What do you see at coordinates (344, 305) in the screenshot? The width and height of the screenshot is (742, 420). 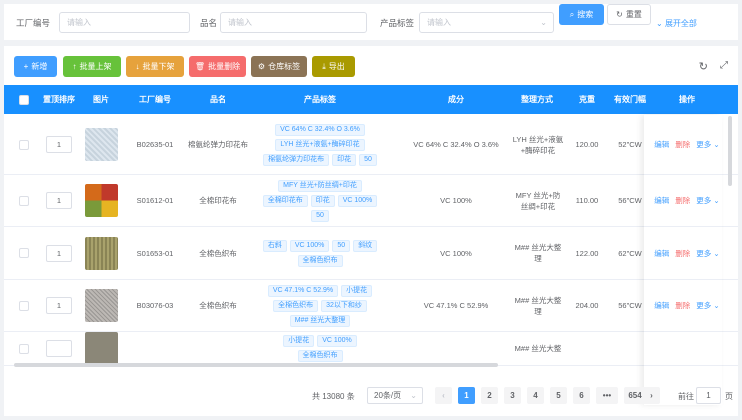 I see `product-tag: 32以下和纱` at bounding box center [344, 305].